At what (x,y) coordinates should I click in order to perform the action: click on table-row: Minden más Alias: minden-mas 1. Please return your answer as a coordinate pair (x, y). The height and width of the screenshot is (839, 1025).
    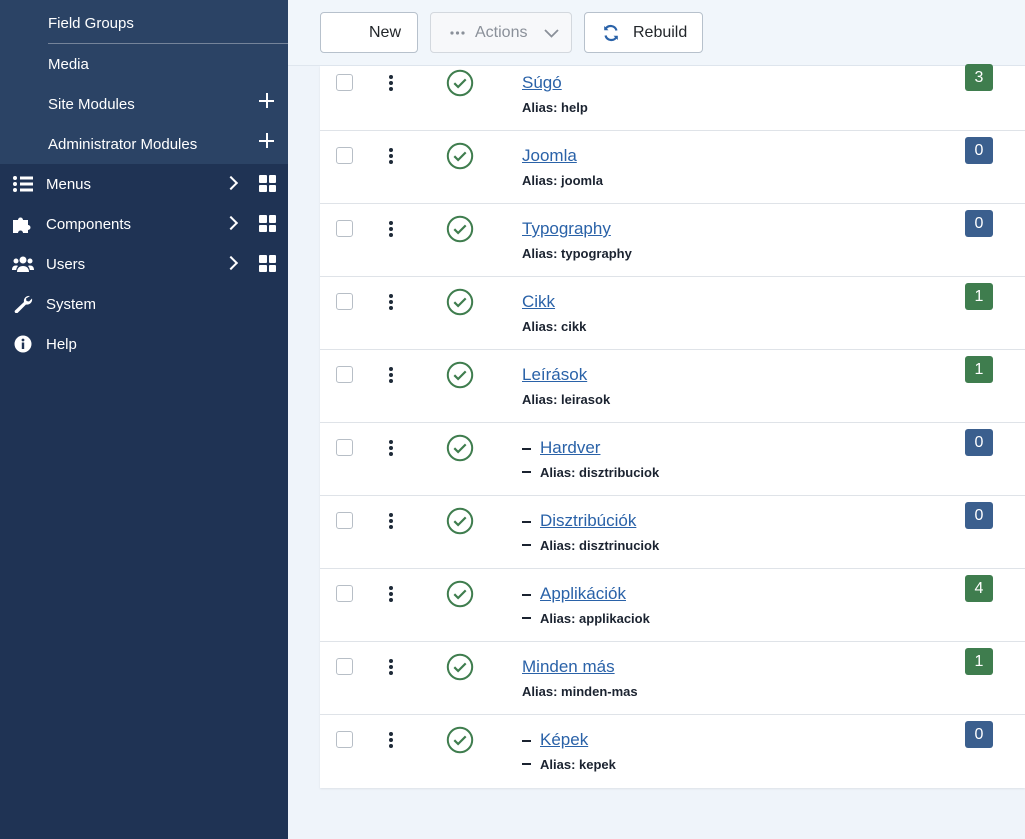
    Looking at the image, I should click on (672, 678).